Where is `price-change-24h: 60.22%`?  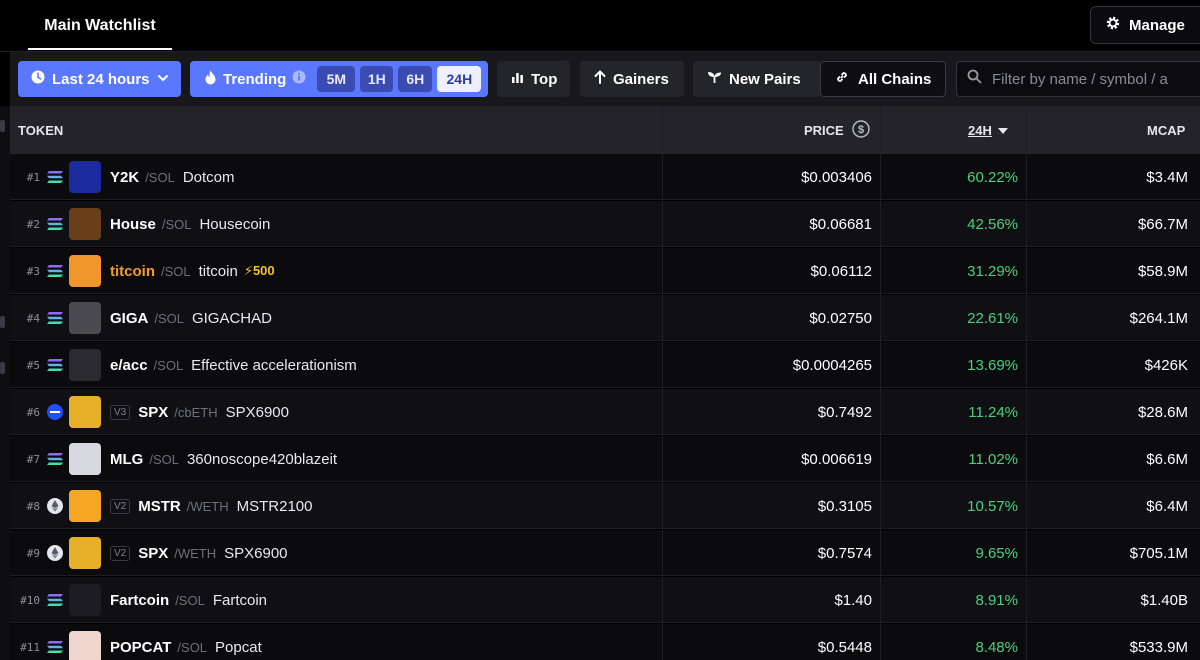 price-change-24h: 60.22% is located at coordinates (992, 177).